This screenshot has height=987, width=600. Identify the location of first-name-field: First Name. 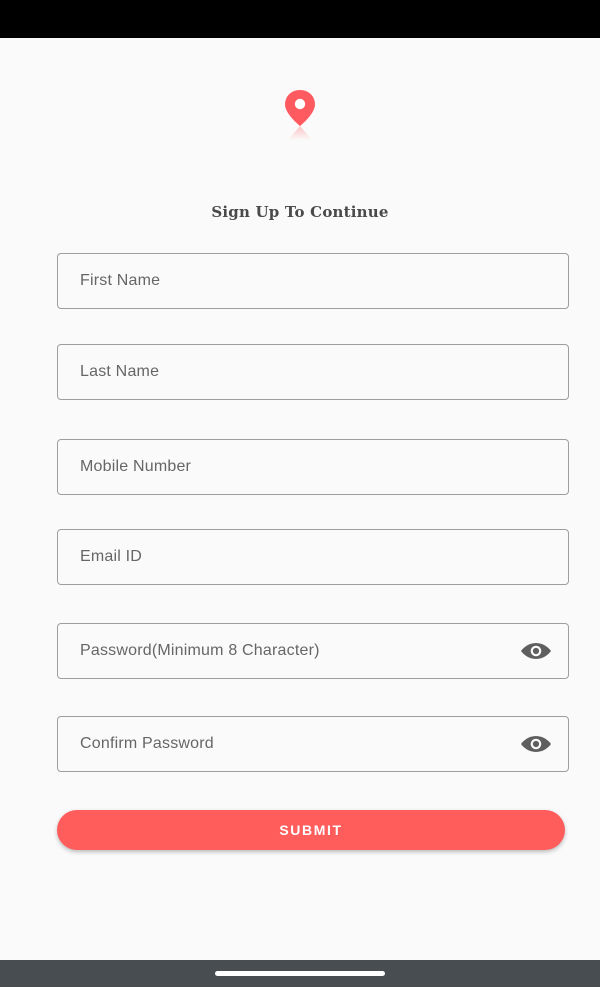
(313, 281).